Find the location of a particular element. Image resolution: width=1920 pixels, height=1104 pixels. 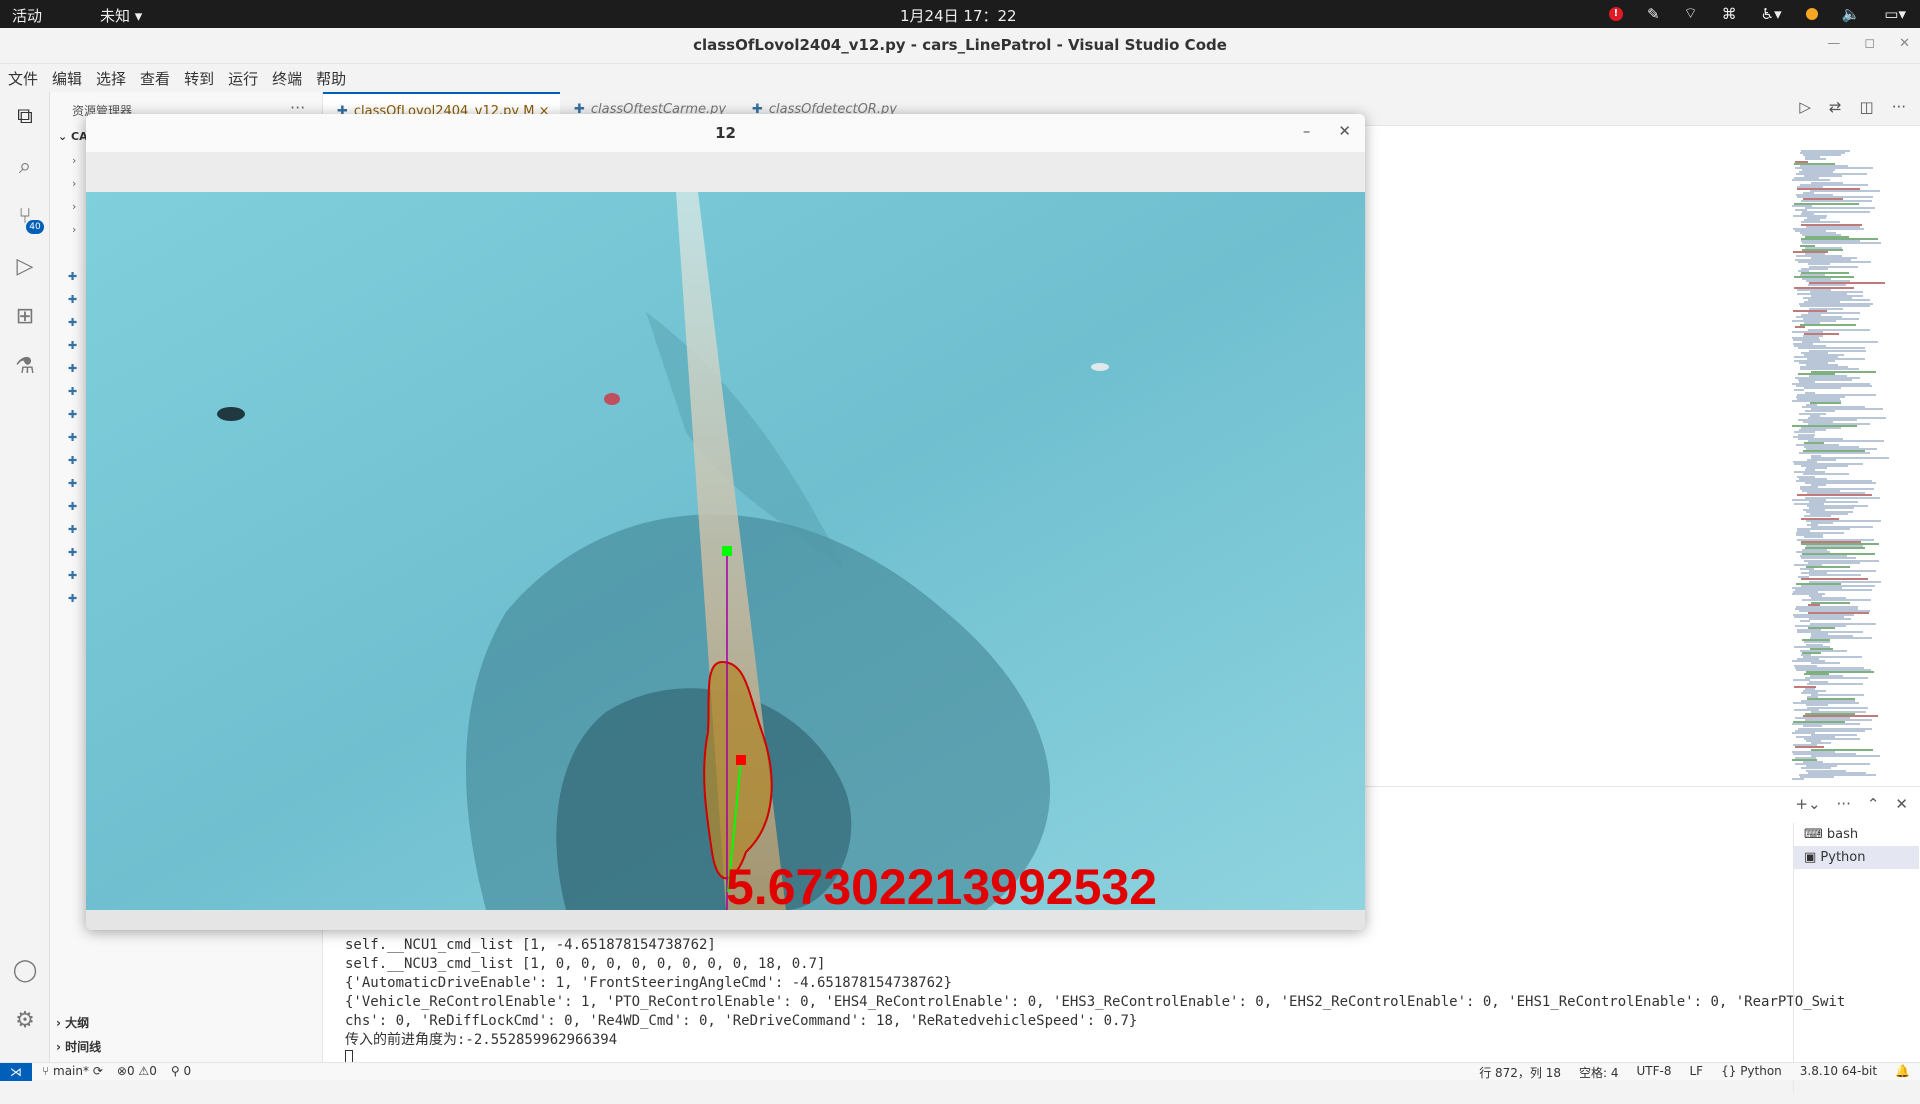

scm-badge: 40 is located at coordinates (35, 227).